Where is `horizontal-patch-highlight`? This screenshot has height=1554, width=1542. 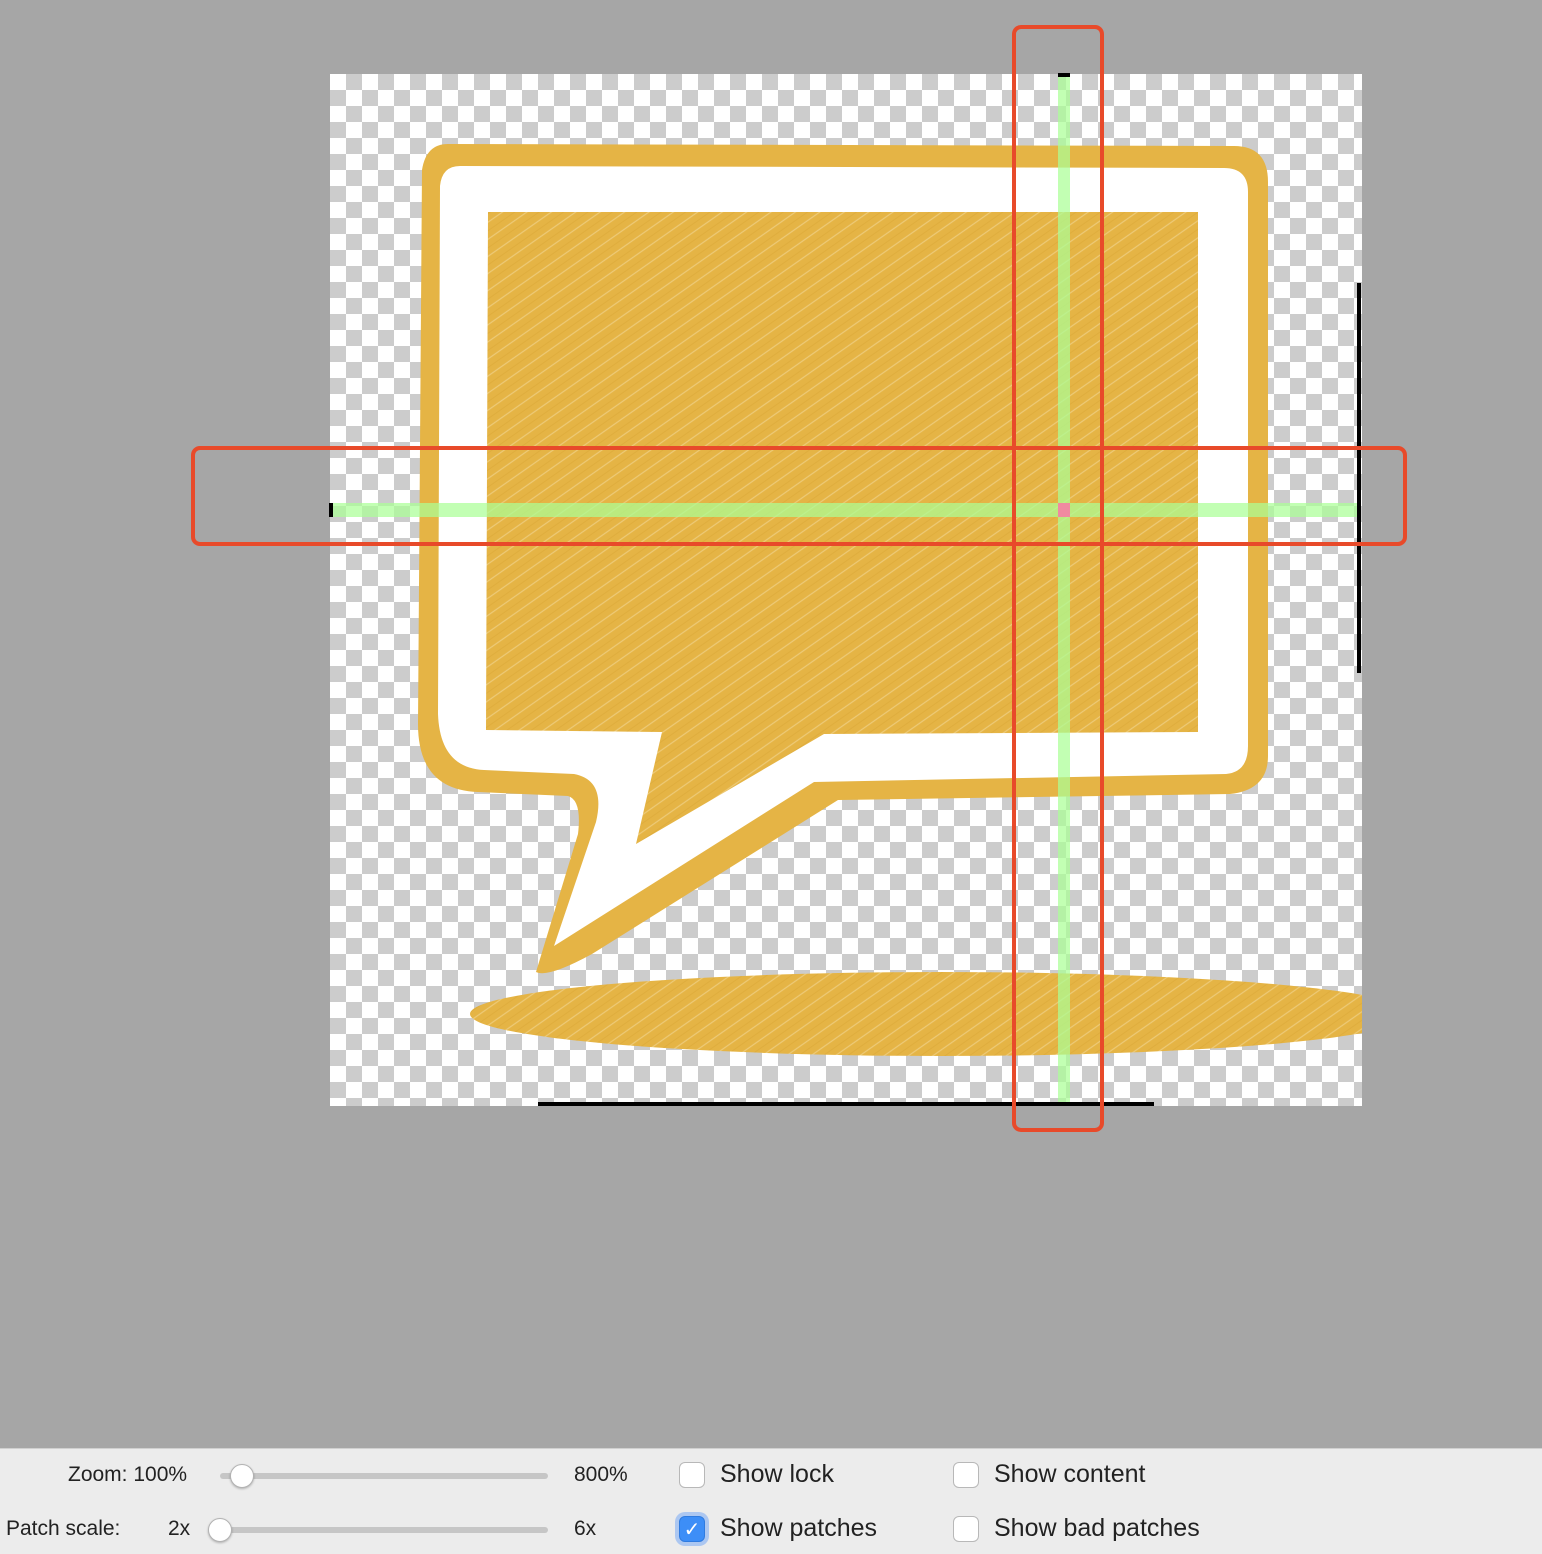
horizontal-patch-highlight is located at coordinates (799, 496).